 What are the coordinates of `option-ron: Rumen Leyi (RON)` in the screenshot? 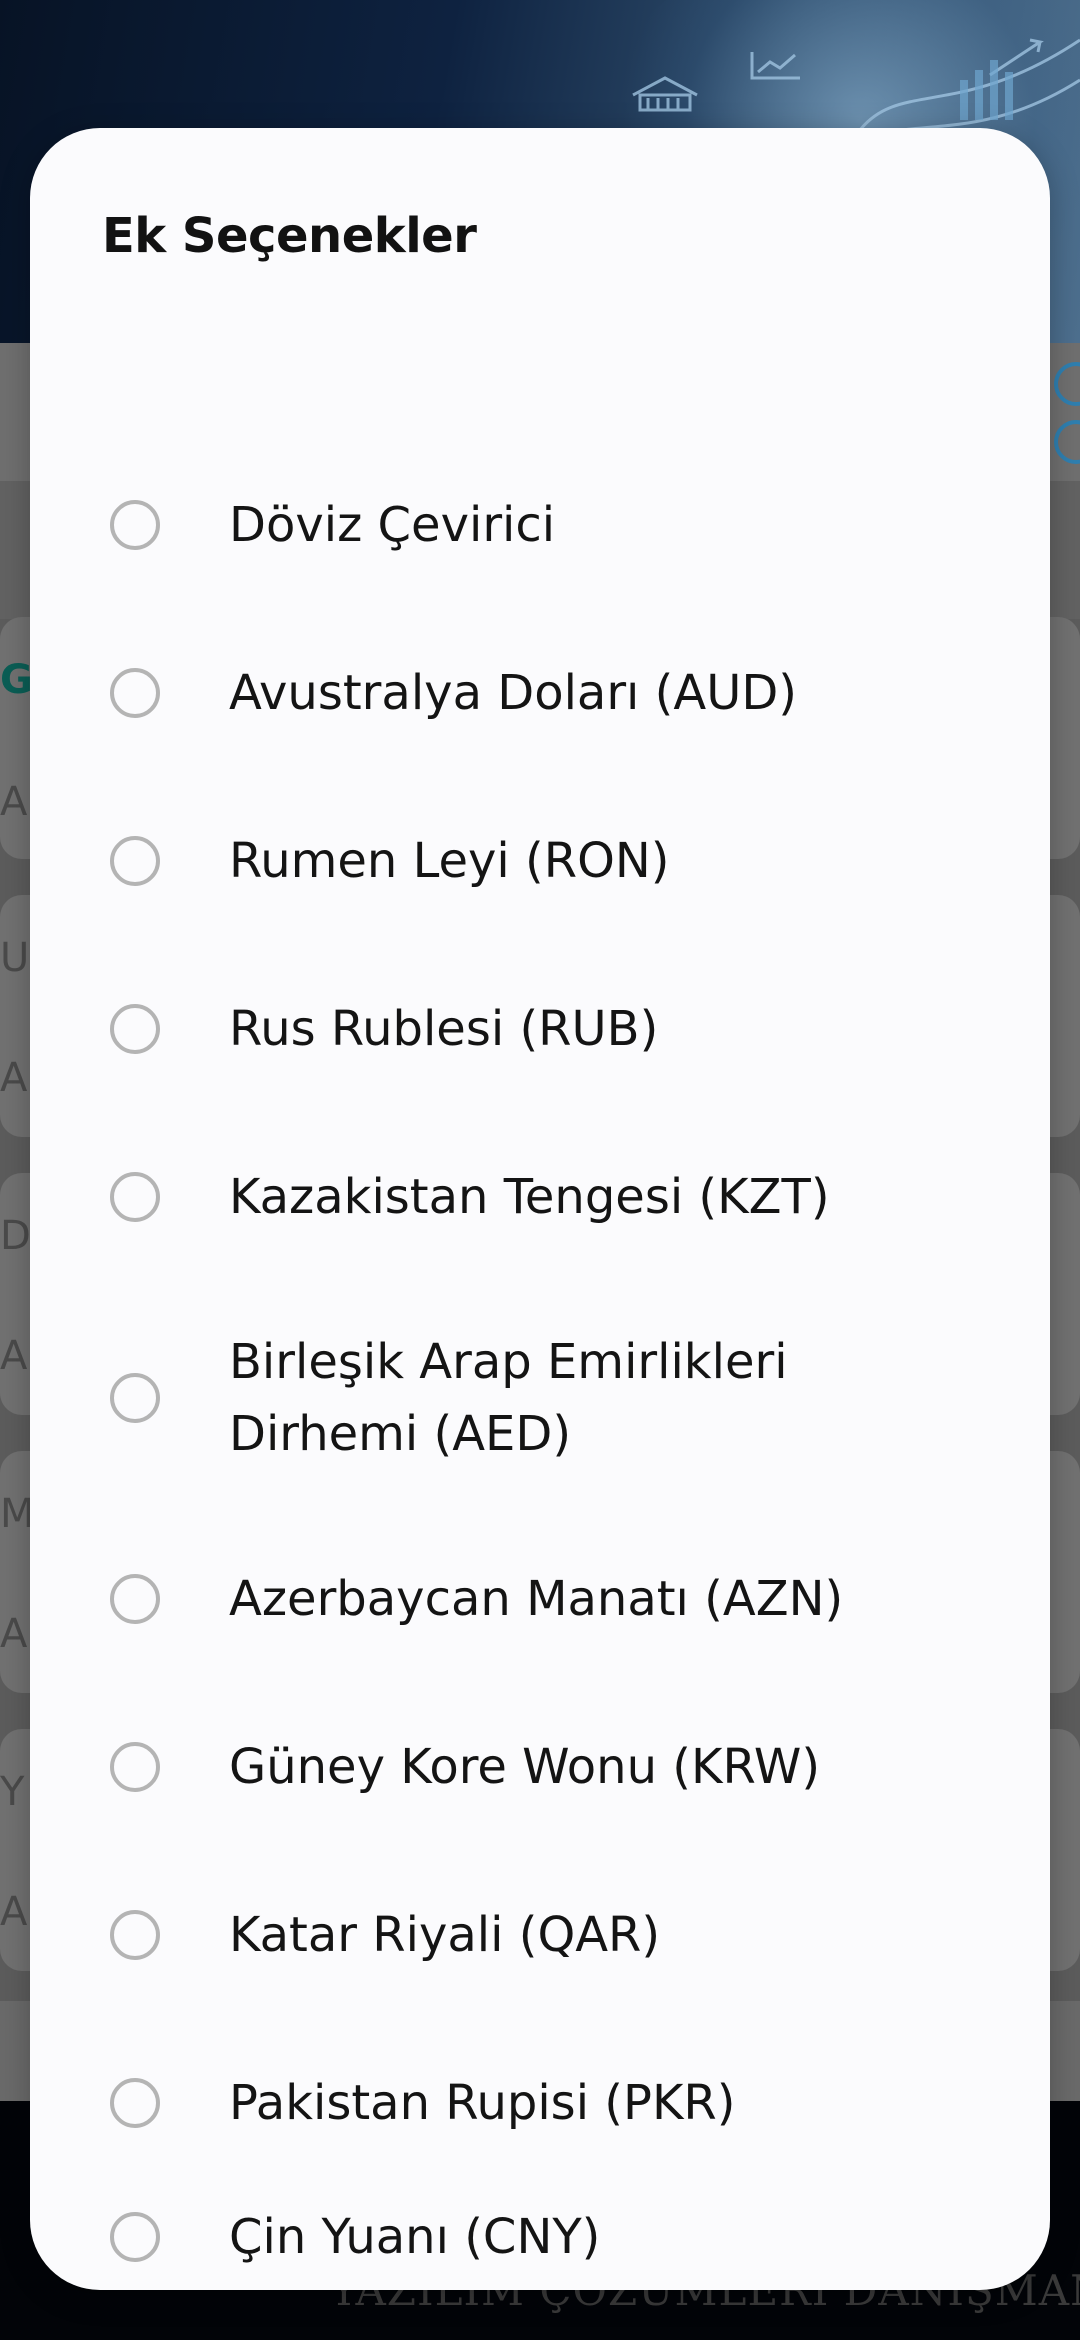 It's located at (540, 861).